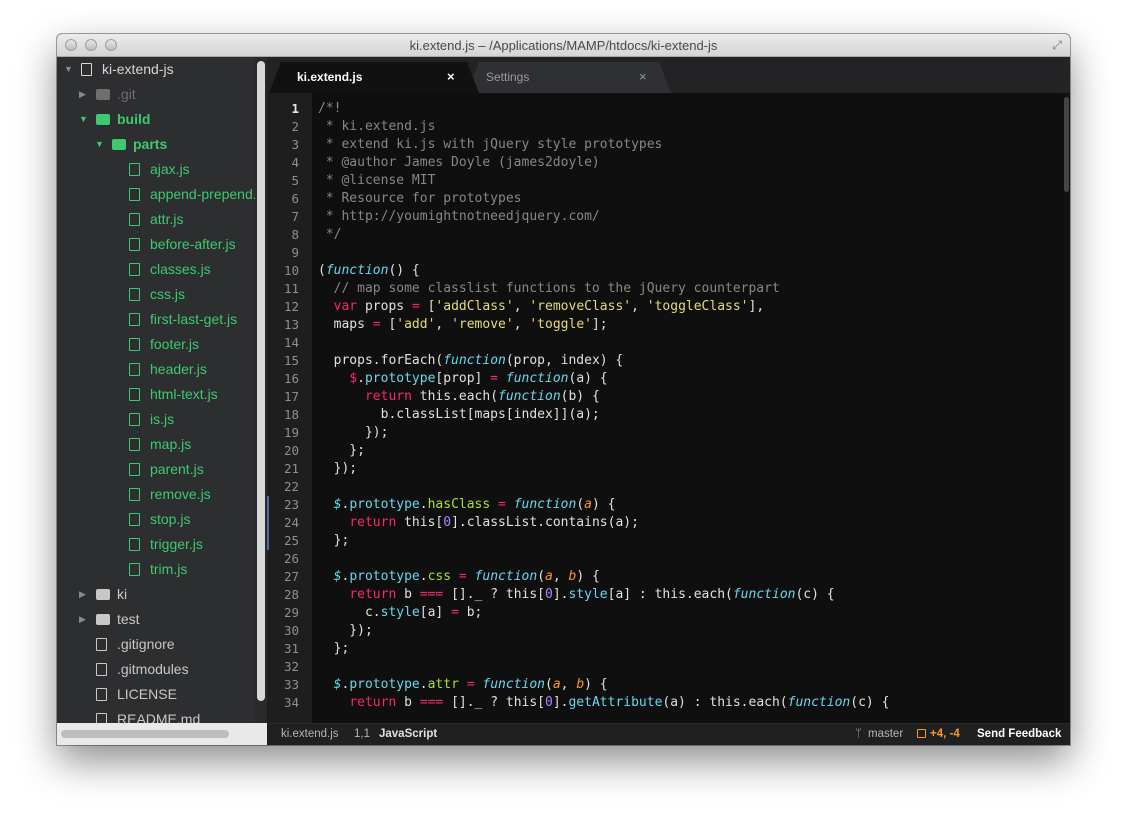  What do you see at coordinates (156, 219) in the screenshot?
I see `tree-file-attr-js: attr.js` at bounding box center [156, 219].